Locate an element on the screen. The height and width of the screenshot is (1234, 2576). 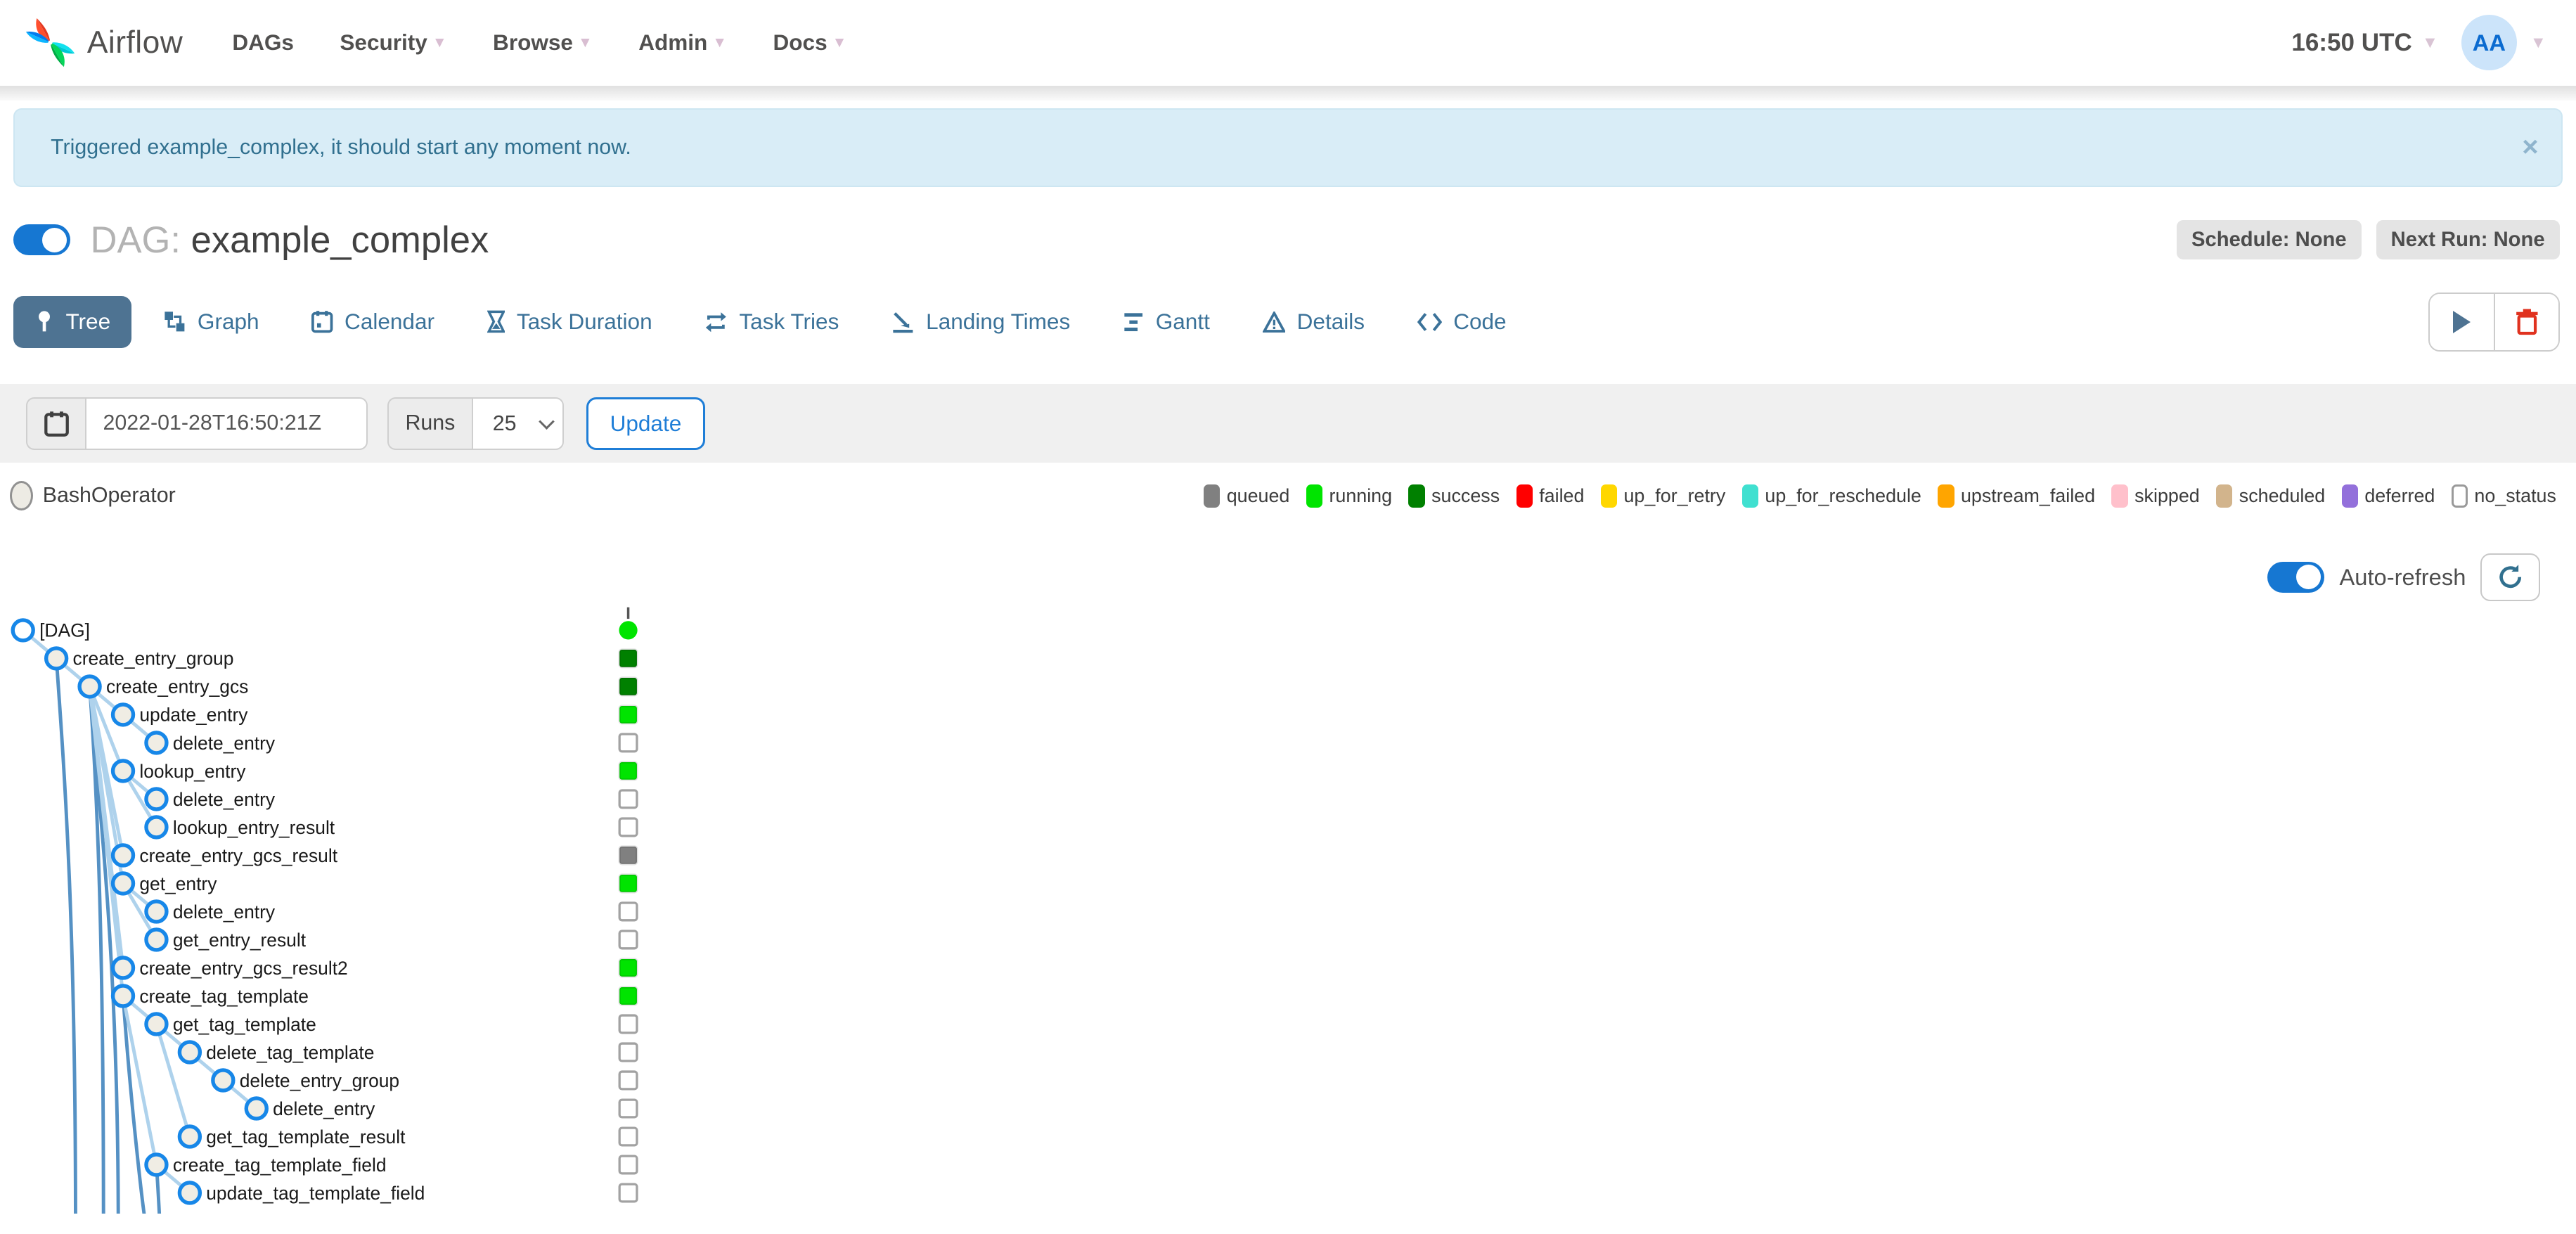
status-label: no_status is located at coordinates (2515, 496).